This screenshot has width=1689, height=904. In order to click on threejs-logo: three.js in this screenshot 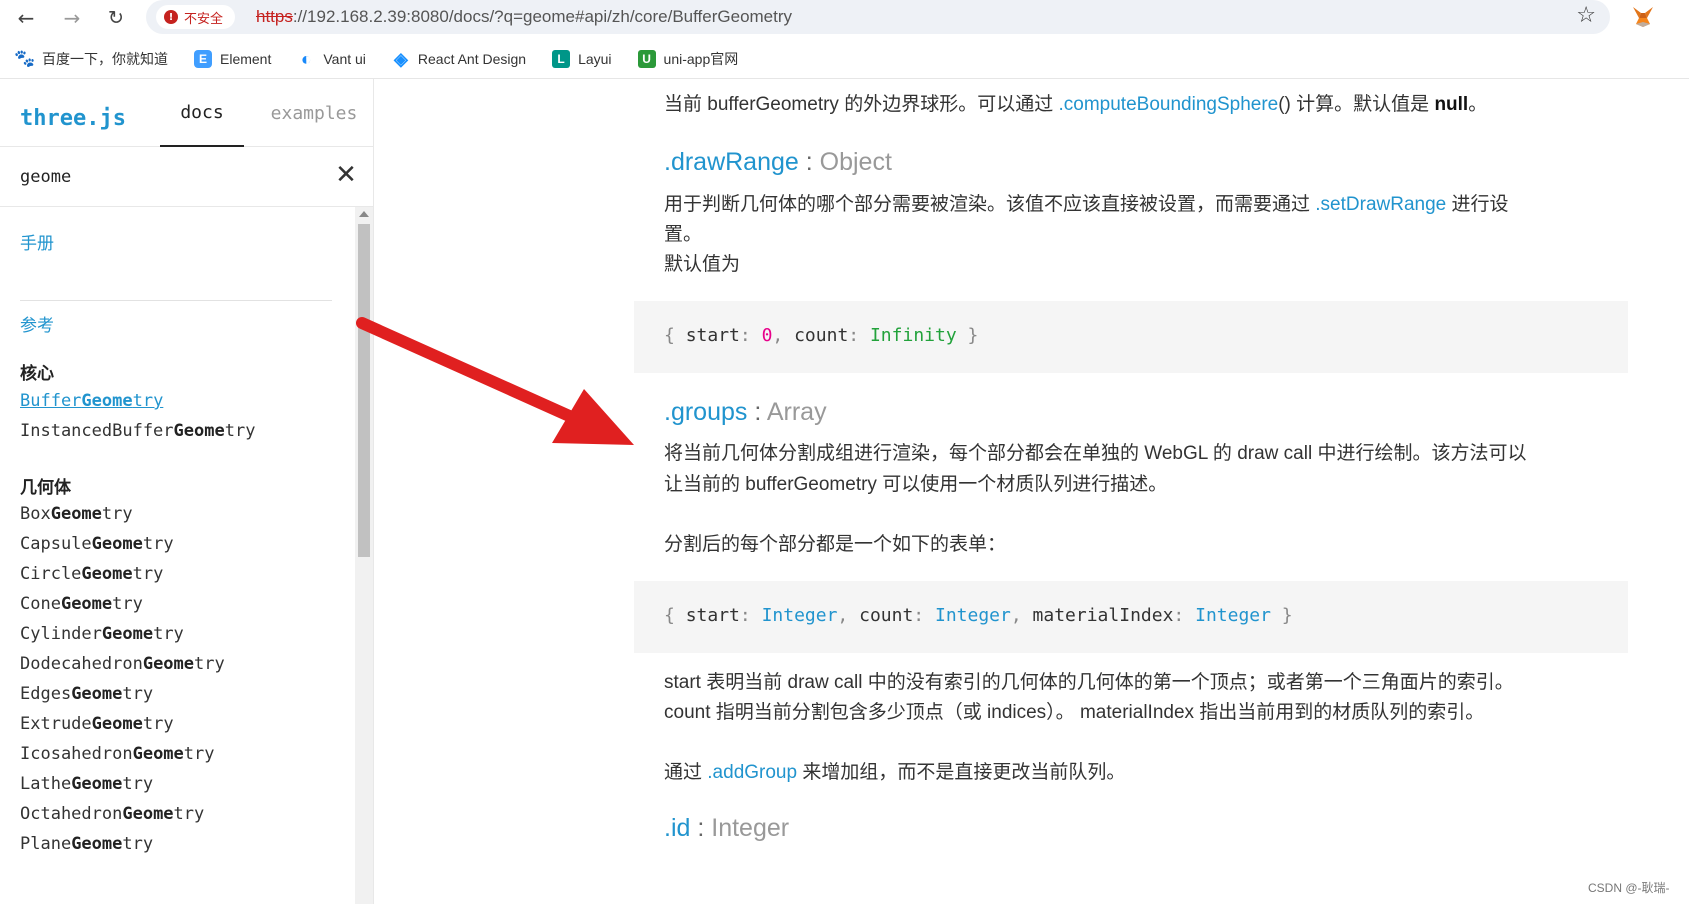, I will do `click(73, 118)`.